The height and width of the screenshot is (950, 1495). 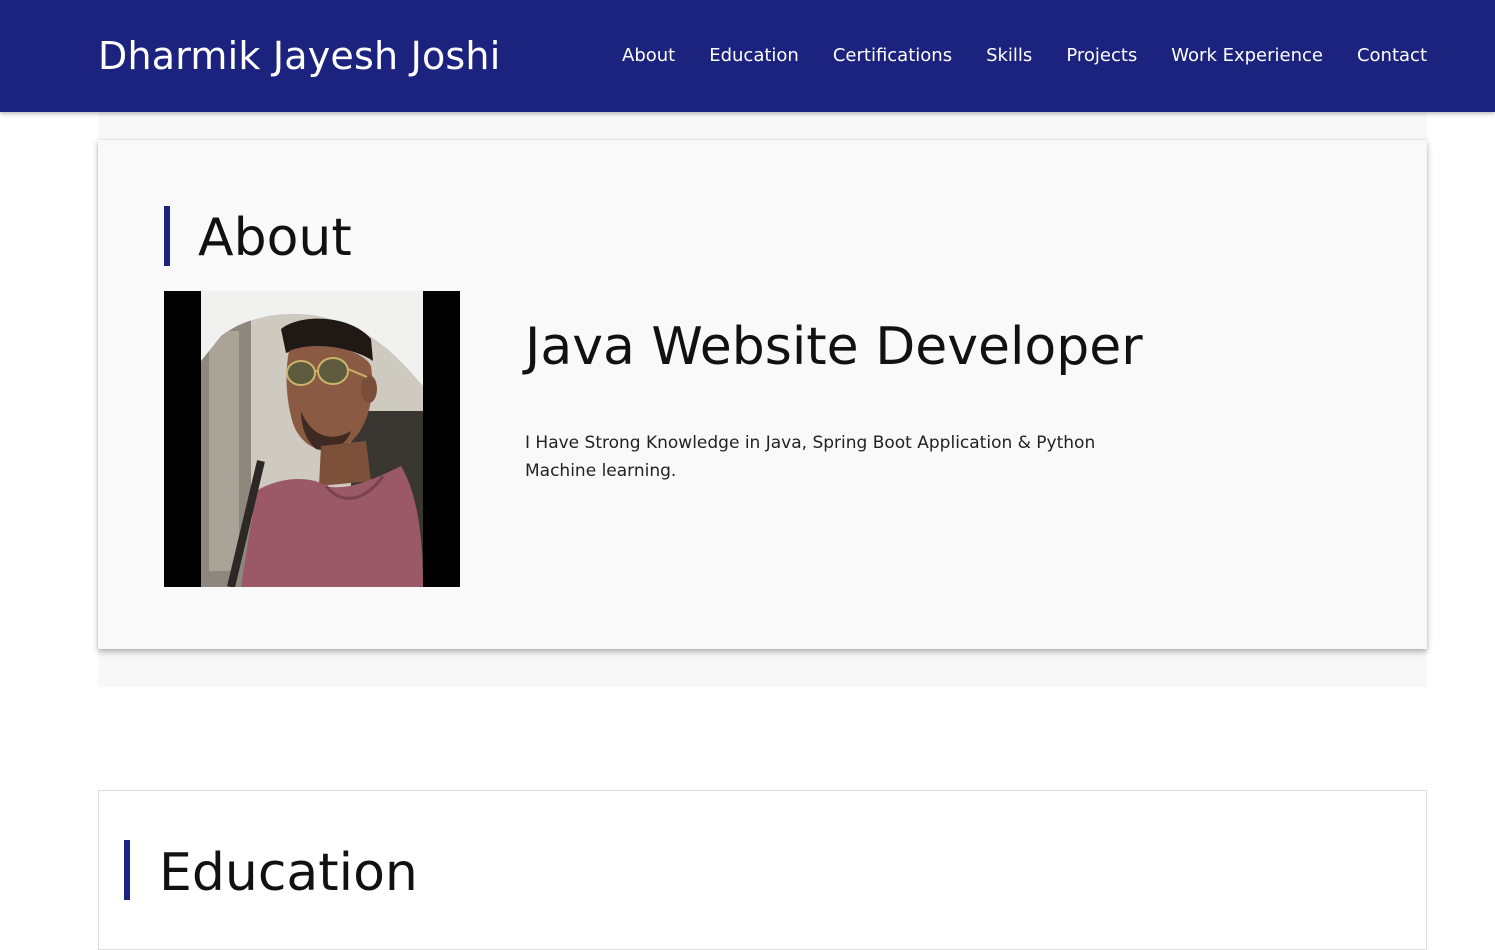 I want to click on nav-link-projects: Projects, so click(x=1101, y=56).